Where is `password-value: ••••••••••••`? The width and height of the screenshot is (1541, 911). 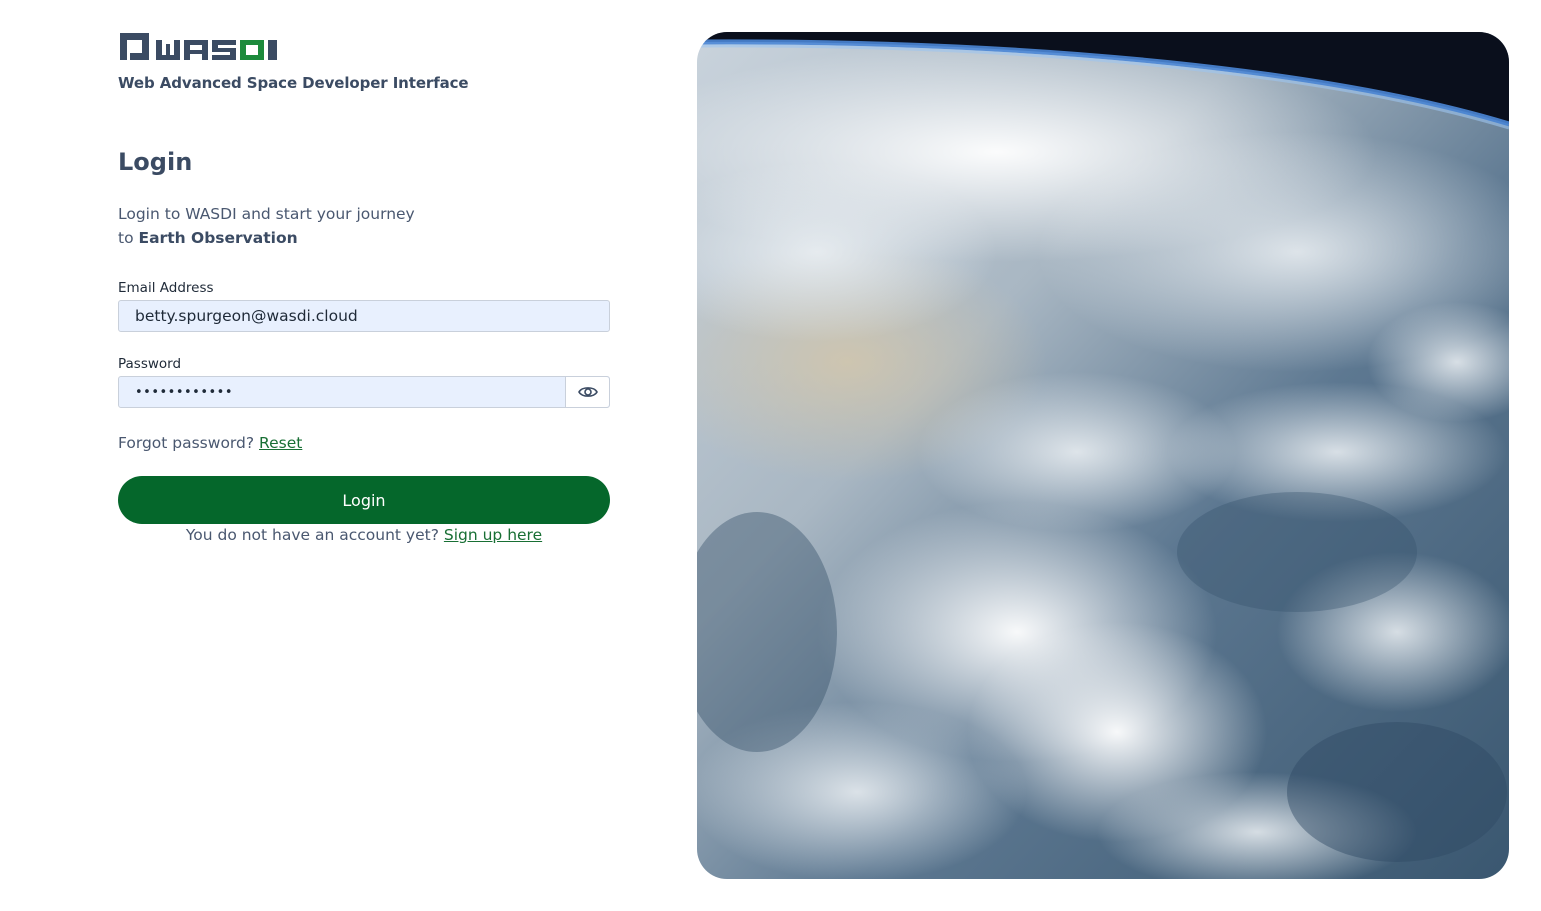
password-value: •••••••••••• is located at coordinates (176, 392).